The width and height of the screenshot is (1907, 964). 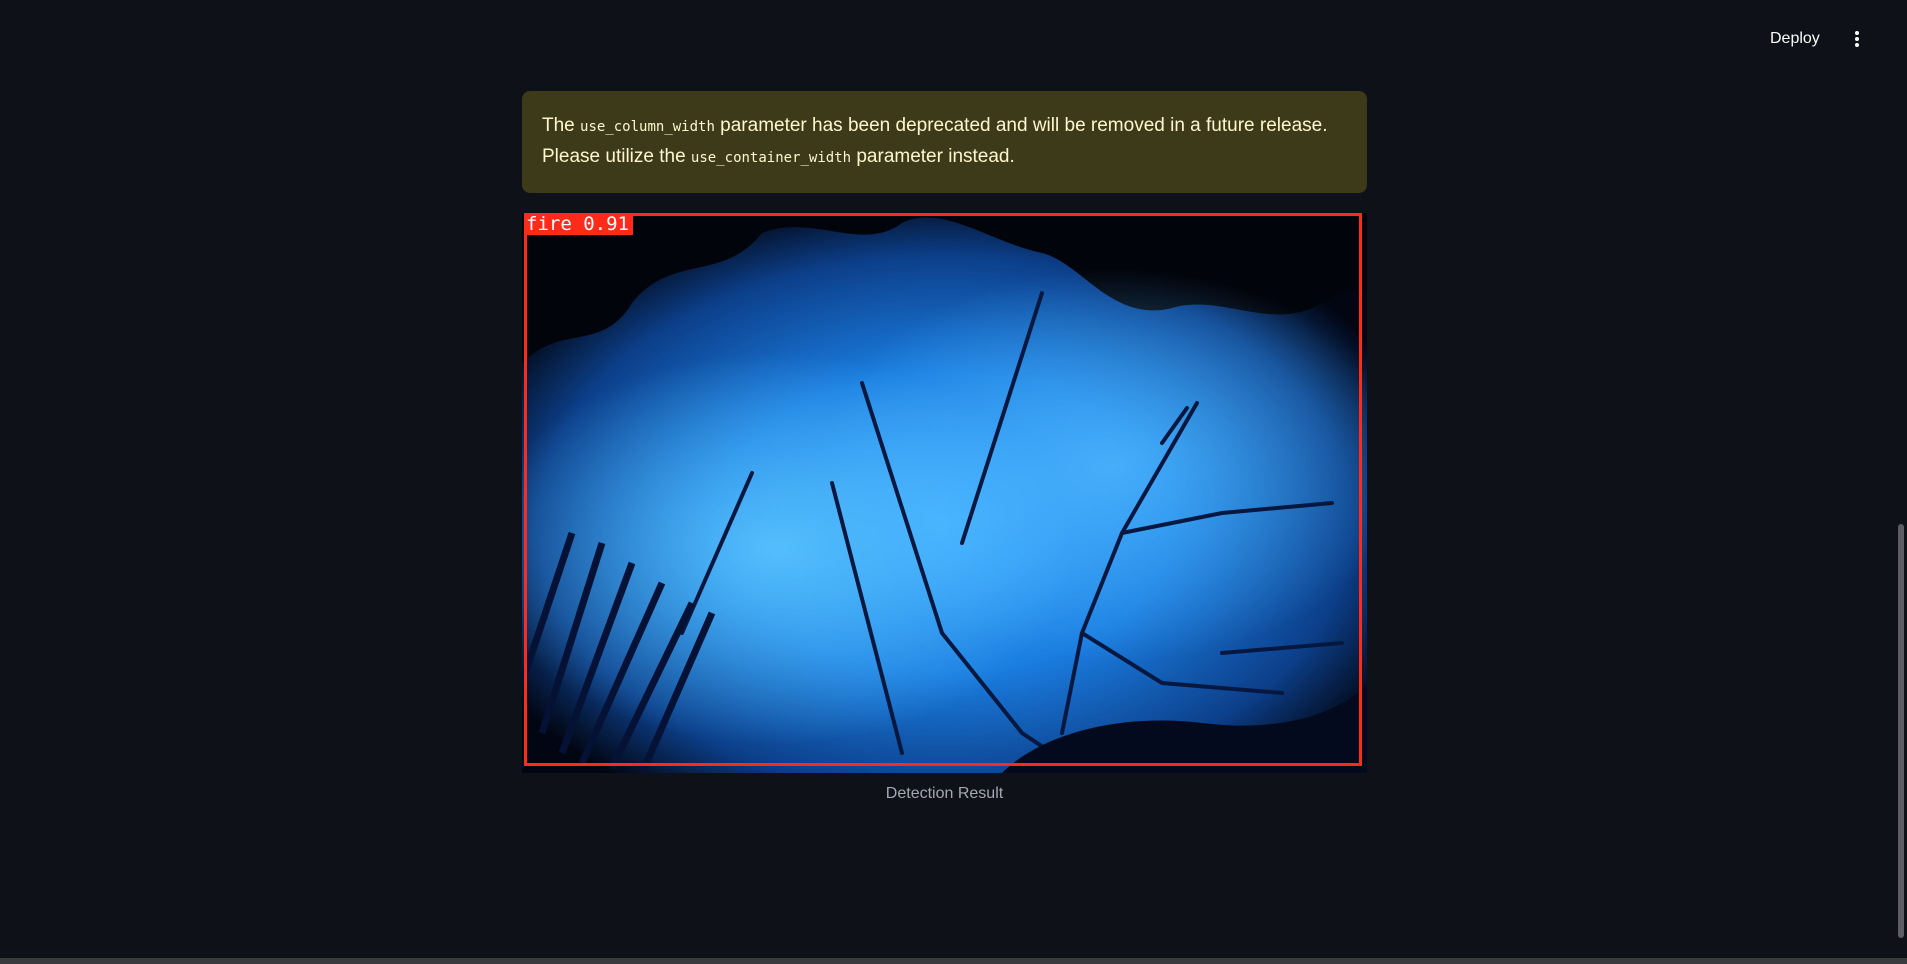 What do you see at coordinates (933, 156) in the screenshot?
I see `warning-text-part: parameter instead.` at bounding box center [933, 156].